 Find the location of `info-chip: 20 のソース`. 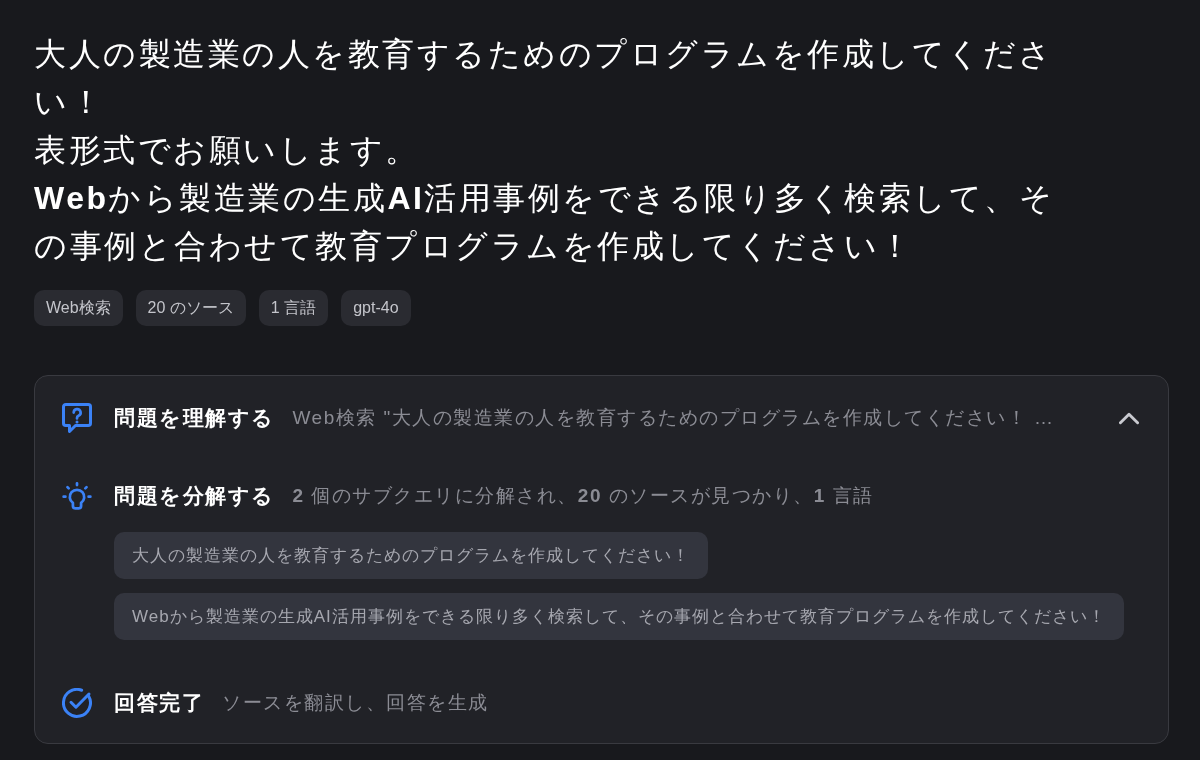

info-chip: 20 のソース is located at coordinates (190, 308).